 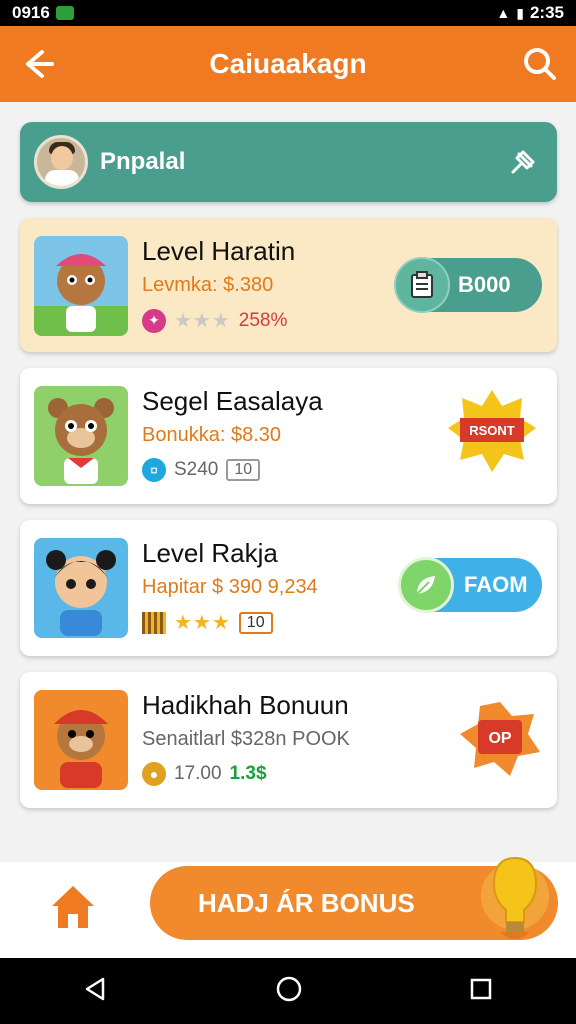 I want to click on bottom-bar: HADJ ÁR BONUS, so click(x=288, y=907).